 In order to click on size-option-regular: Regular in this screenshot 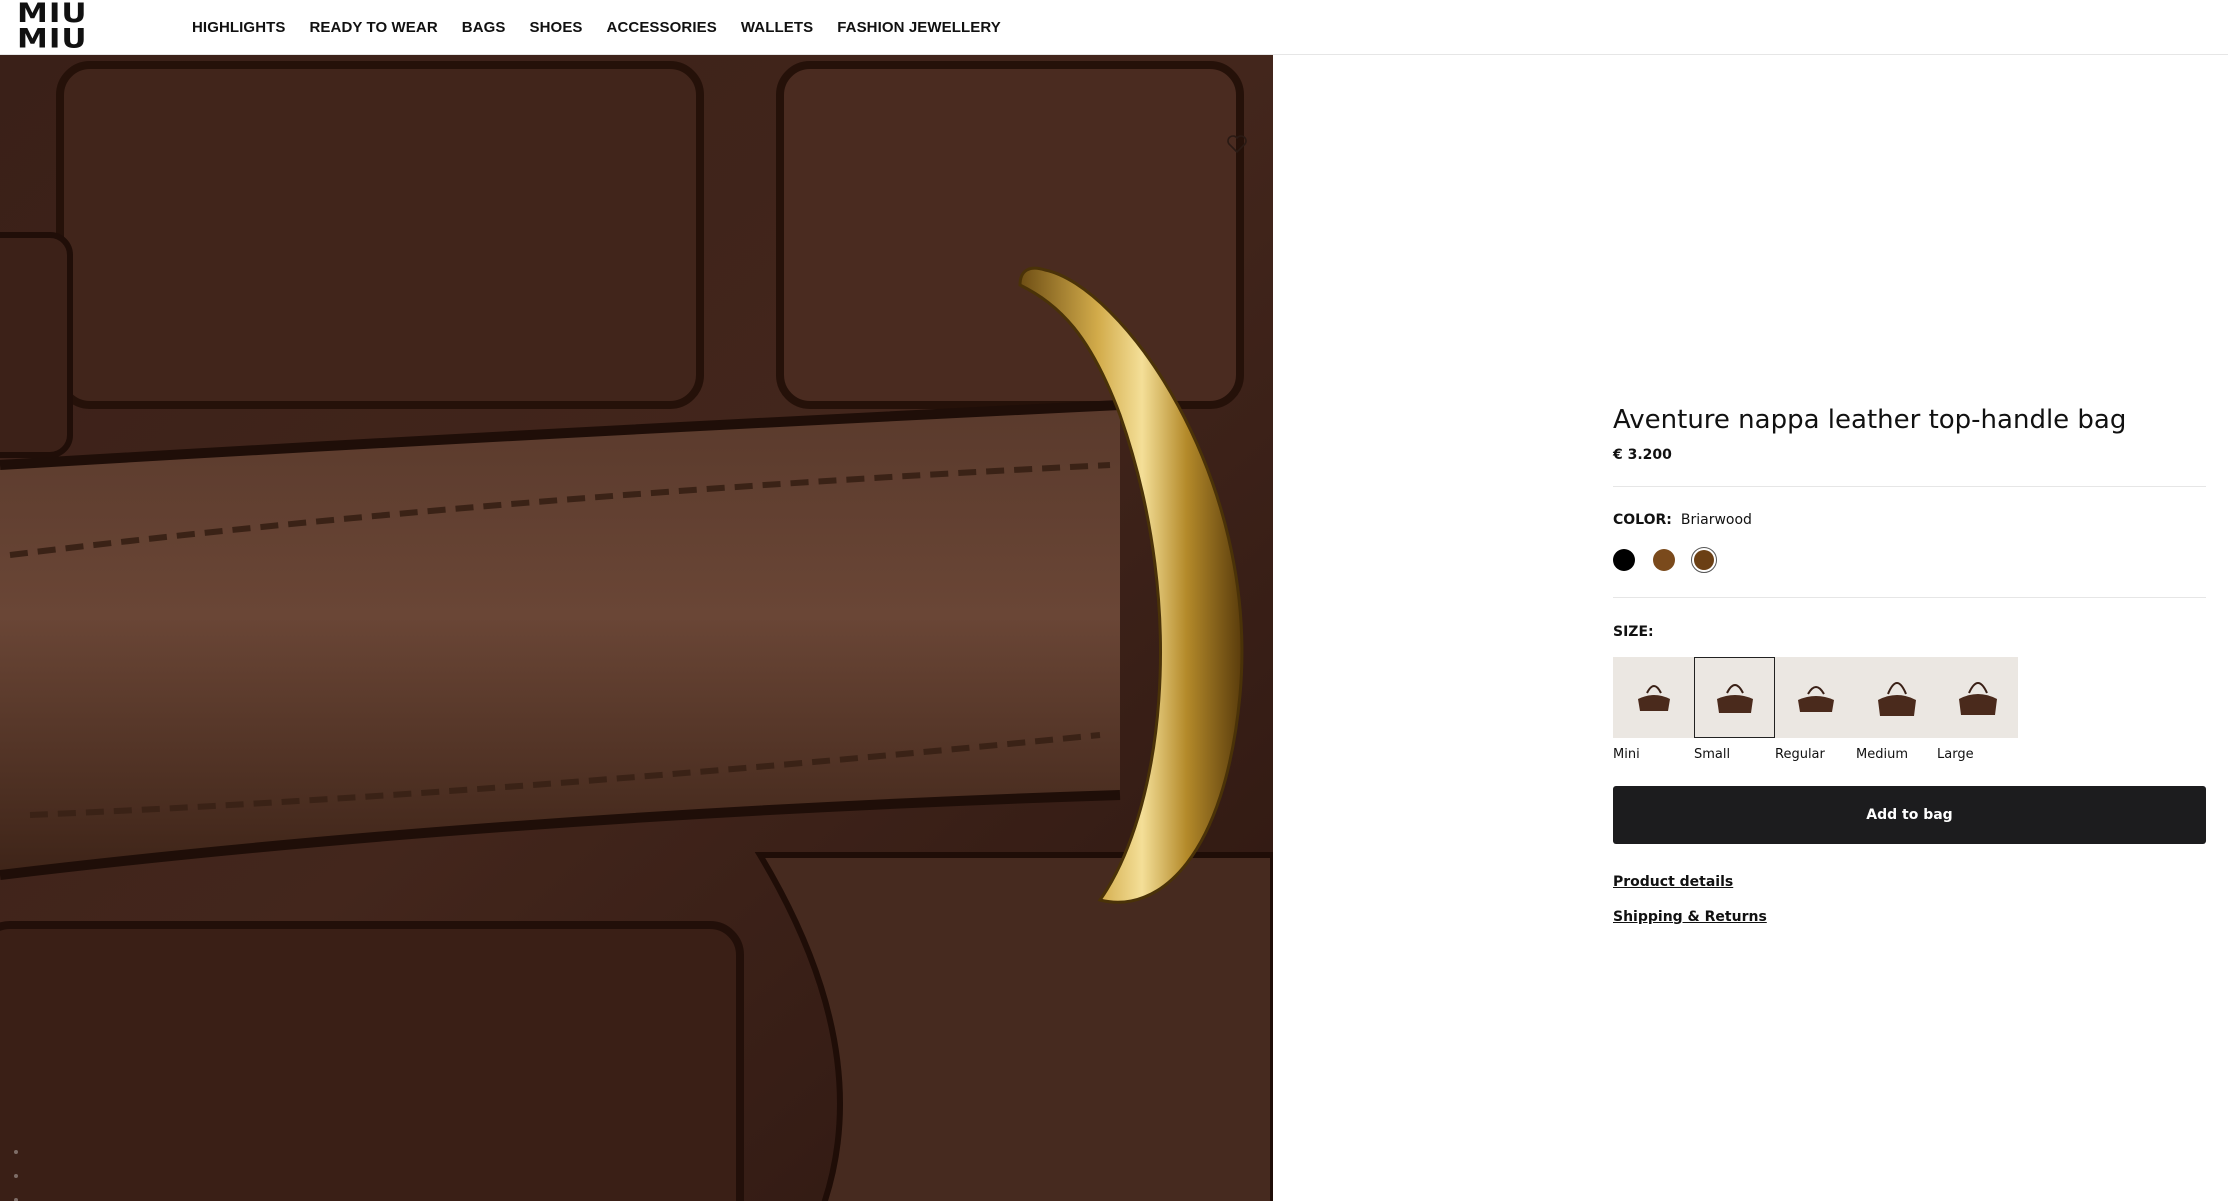, I will do `click(1815, 709)`.